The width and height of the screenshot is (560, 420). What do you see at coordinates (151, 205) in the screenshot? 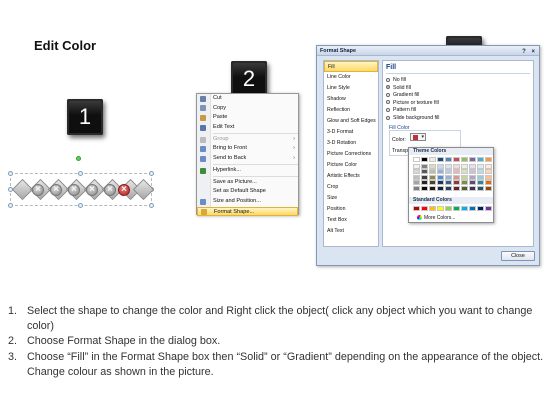
I see `resize-handle-br` at bounding box center [151, 205].